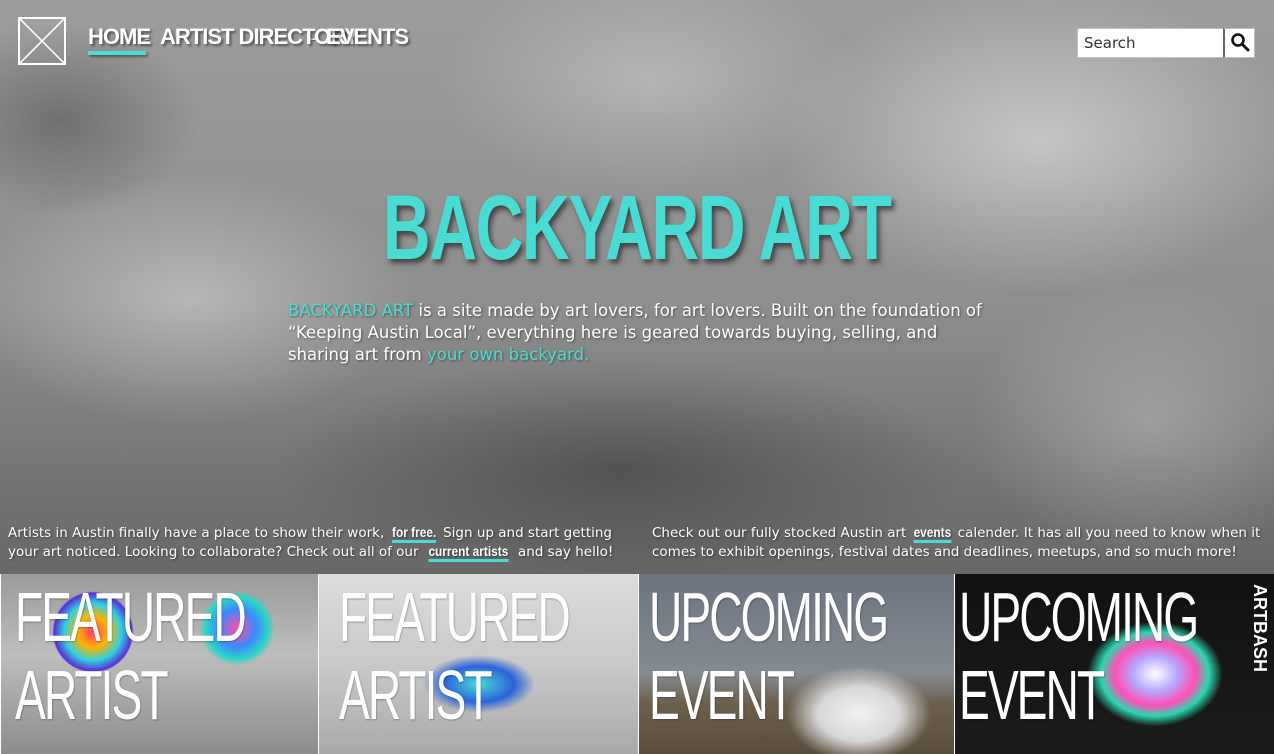 The width and height of the screenshot is (1274, 754). I want to click on search-input, so click(1150, 43).